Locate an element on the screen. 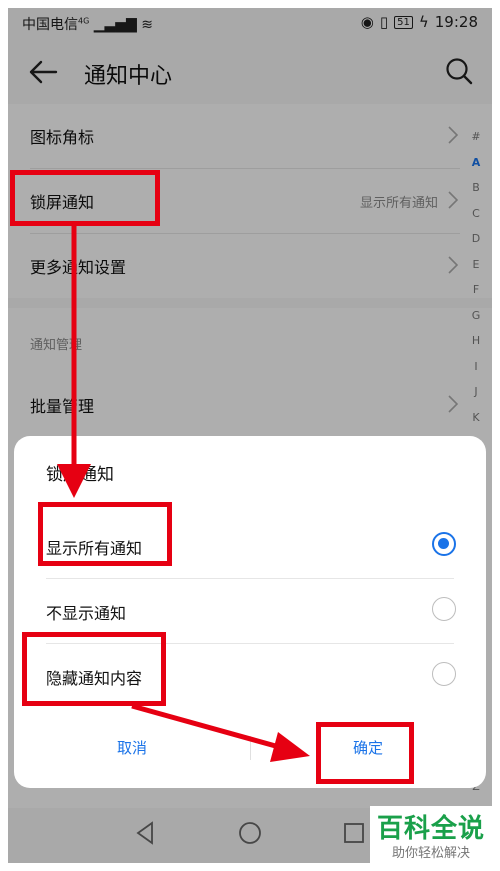 The width and height of the screenshot is (500, 871). arrow-to-confirm is located at coordinates (220, 732).